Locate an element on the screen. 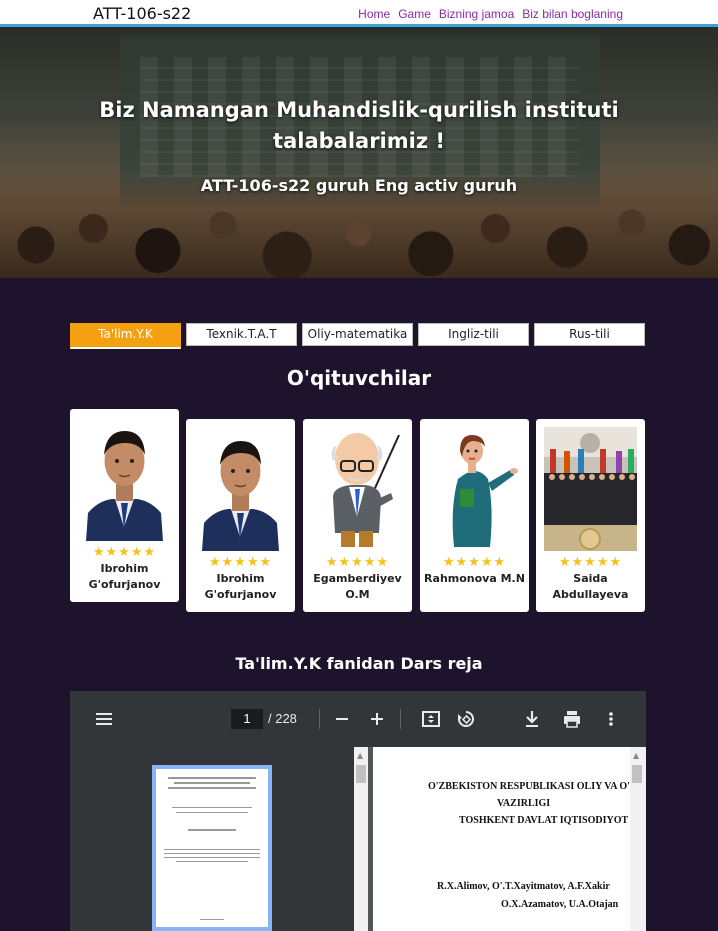 The width and height of the screenshot is (718, 931). tab-oliy-matematika: Oliy-matematika is located at coordinates (357, 334).